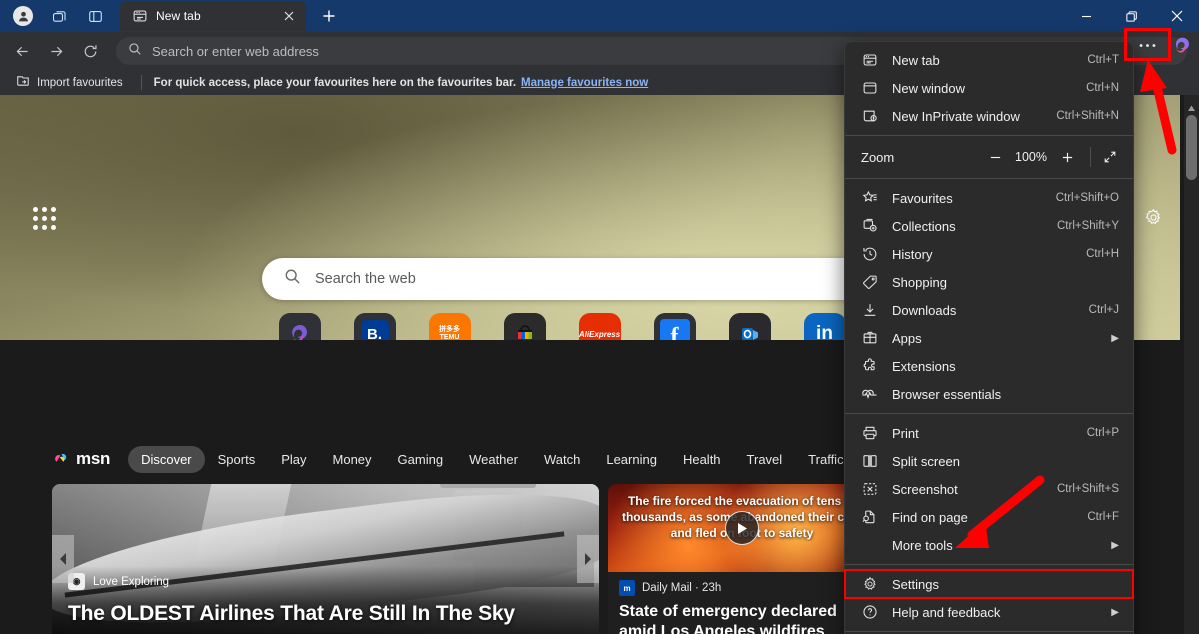 The width and height of the screenshot is (1199, 634). What do you see at coordinates (912, 254) in the screenshot?
I see `menu-item-label: History` at bounding box center [912, 254].